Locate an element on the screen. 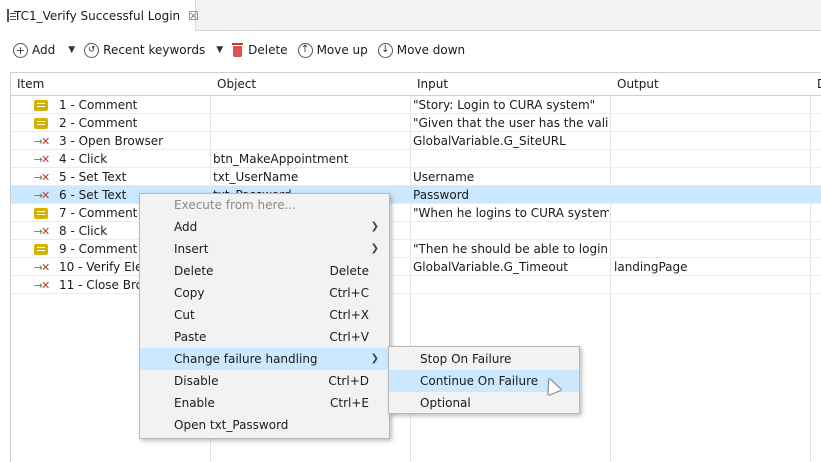 This screenshot has width=821, height=462. item-label: 7 - Comment is located at coordinates (98, 213).